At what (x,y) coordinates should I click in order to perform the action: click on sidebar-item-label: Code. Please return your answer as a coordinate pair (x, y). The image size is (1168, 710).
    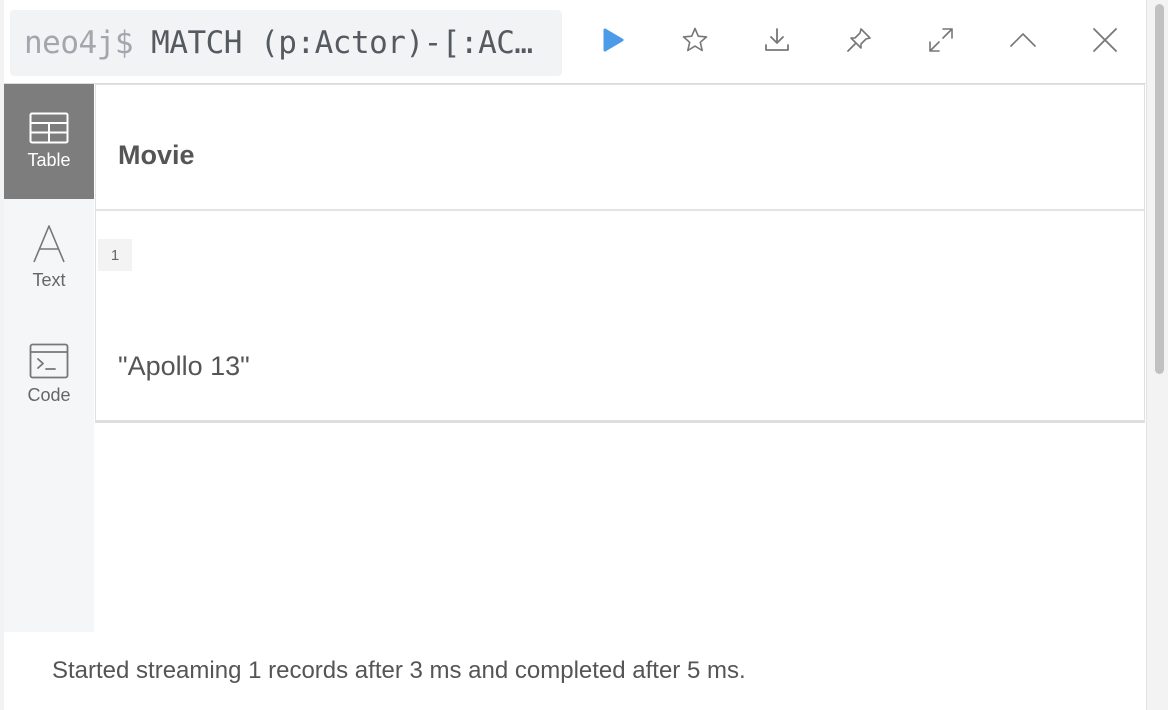
    Looking at the image, I should click on (49, 395).